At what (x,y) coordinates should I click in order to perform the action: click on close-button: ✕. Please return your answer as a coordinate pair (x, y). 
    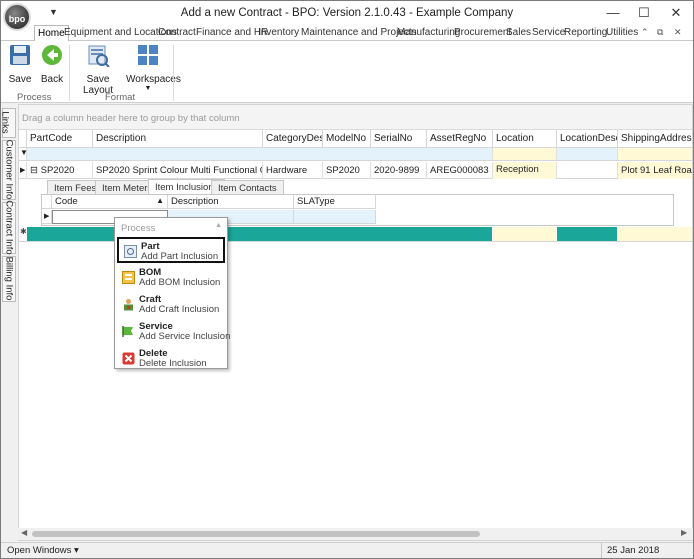
    Looking at the image, I should click on (676, 13).